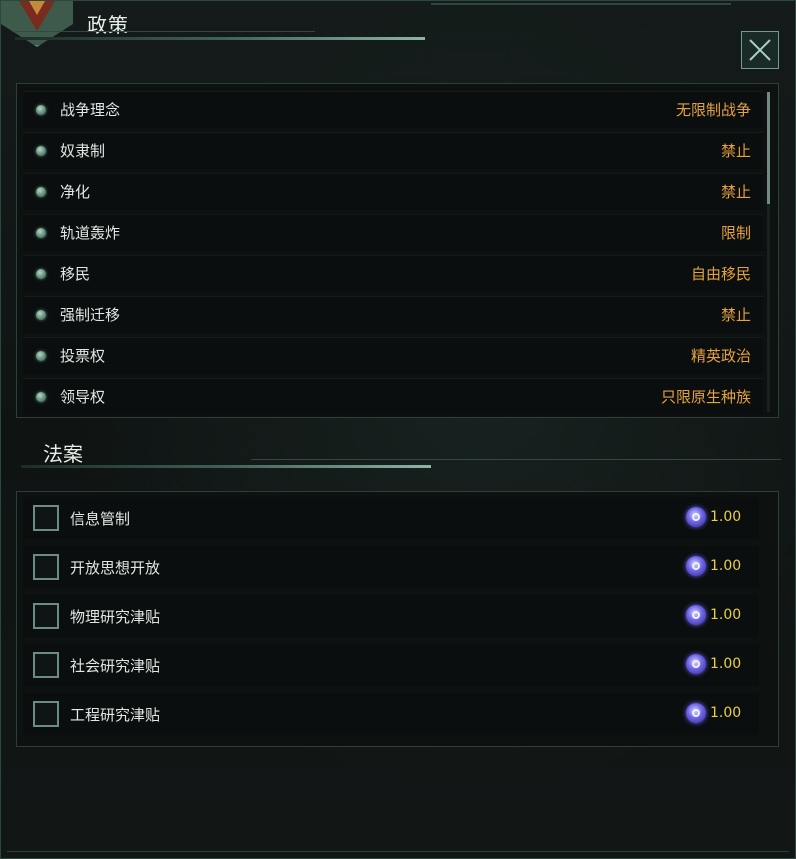  I want to click on policy-value: 自由移民, so click(720, 274).